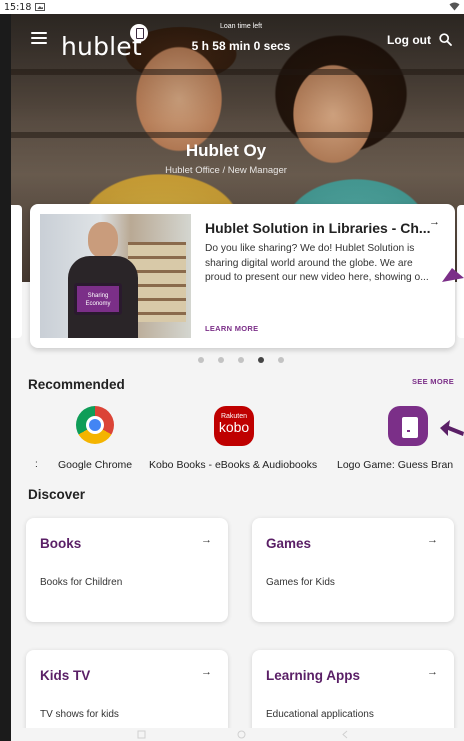 The height and width of the screenshot is (741, 464). What do you see at coordinates (241, 46) in the screenshot?
I see `loan-time-value: 5 h 58 min 0 secs` at bounding box center [241, 46].